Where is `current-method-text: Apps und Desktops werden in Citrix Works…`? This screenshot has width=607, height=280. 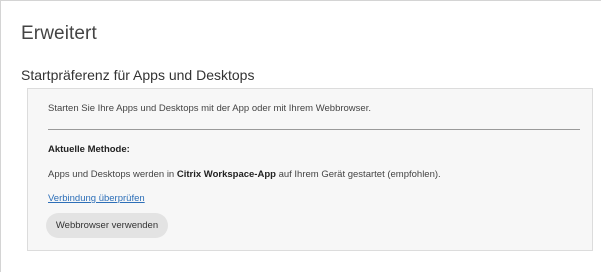
current-method-text: Apps und Desktops werden in Citrix Works… is located at coordinates (244, 174).